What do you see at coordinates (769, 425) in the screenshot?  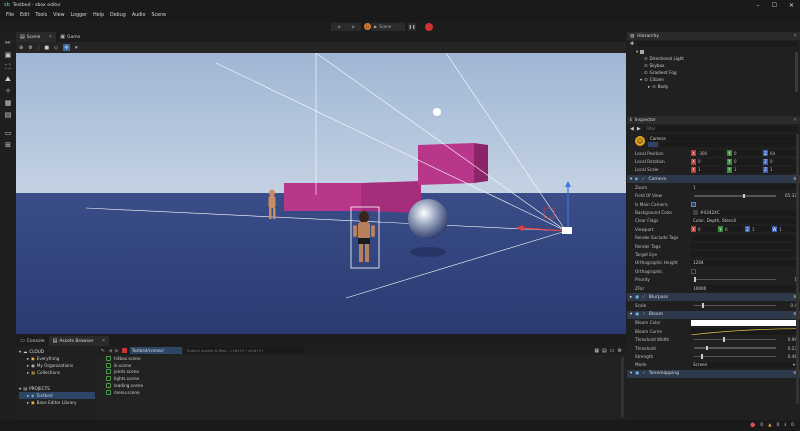 I see `warning-icon: ▲` at bounding box center [769, 425].